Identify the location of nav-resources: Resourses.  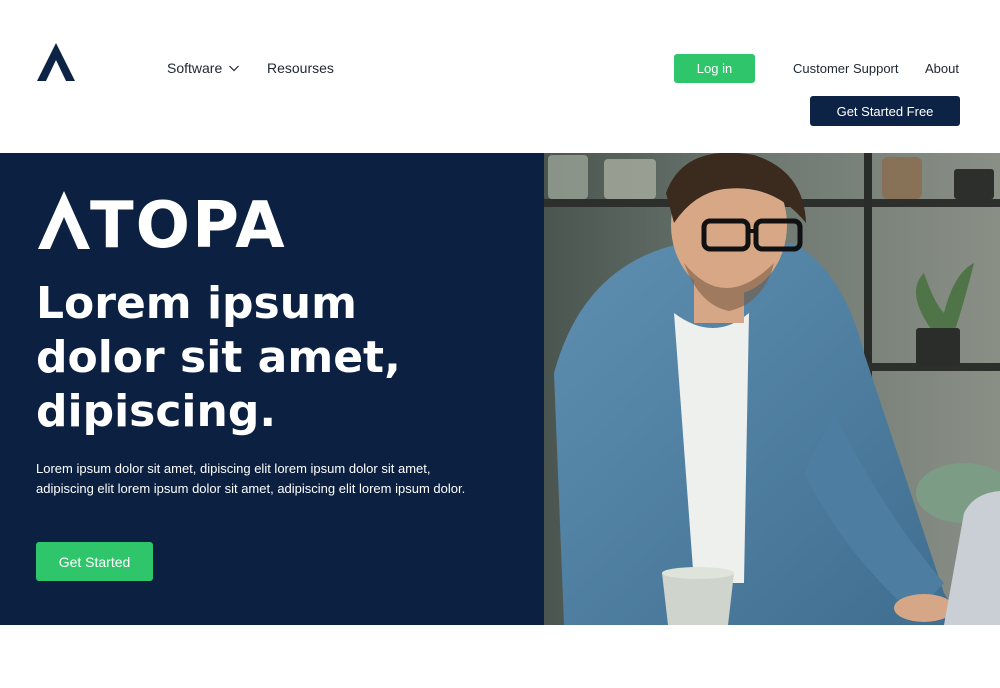
(300, 68).